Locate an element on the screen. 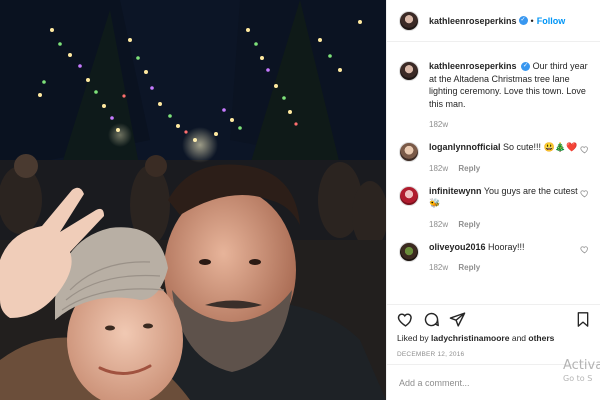  watermark-line2: Go to S is located at coordinates (578, 378).